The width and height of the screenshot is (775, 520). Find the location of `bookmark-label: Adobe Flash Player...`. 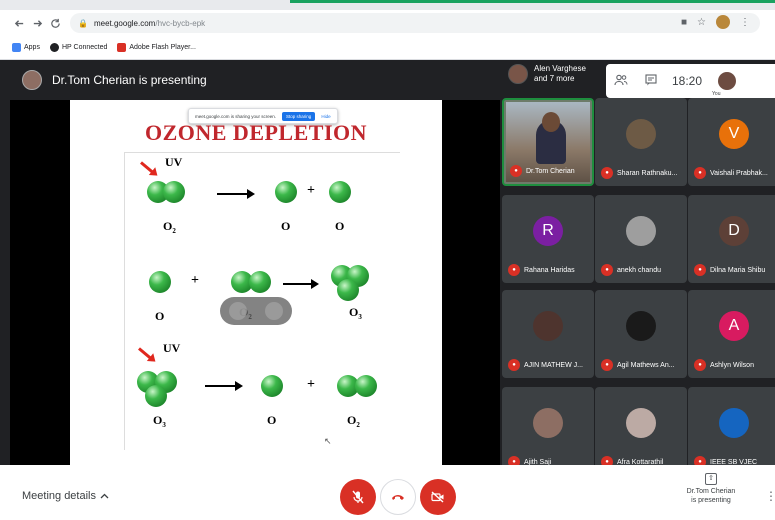

bookmark-label: Adobe Flash Player... is located at coordinates (162, 47).